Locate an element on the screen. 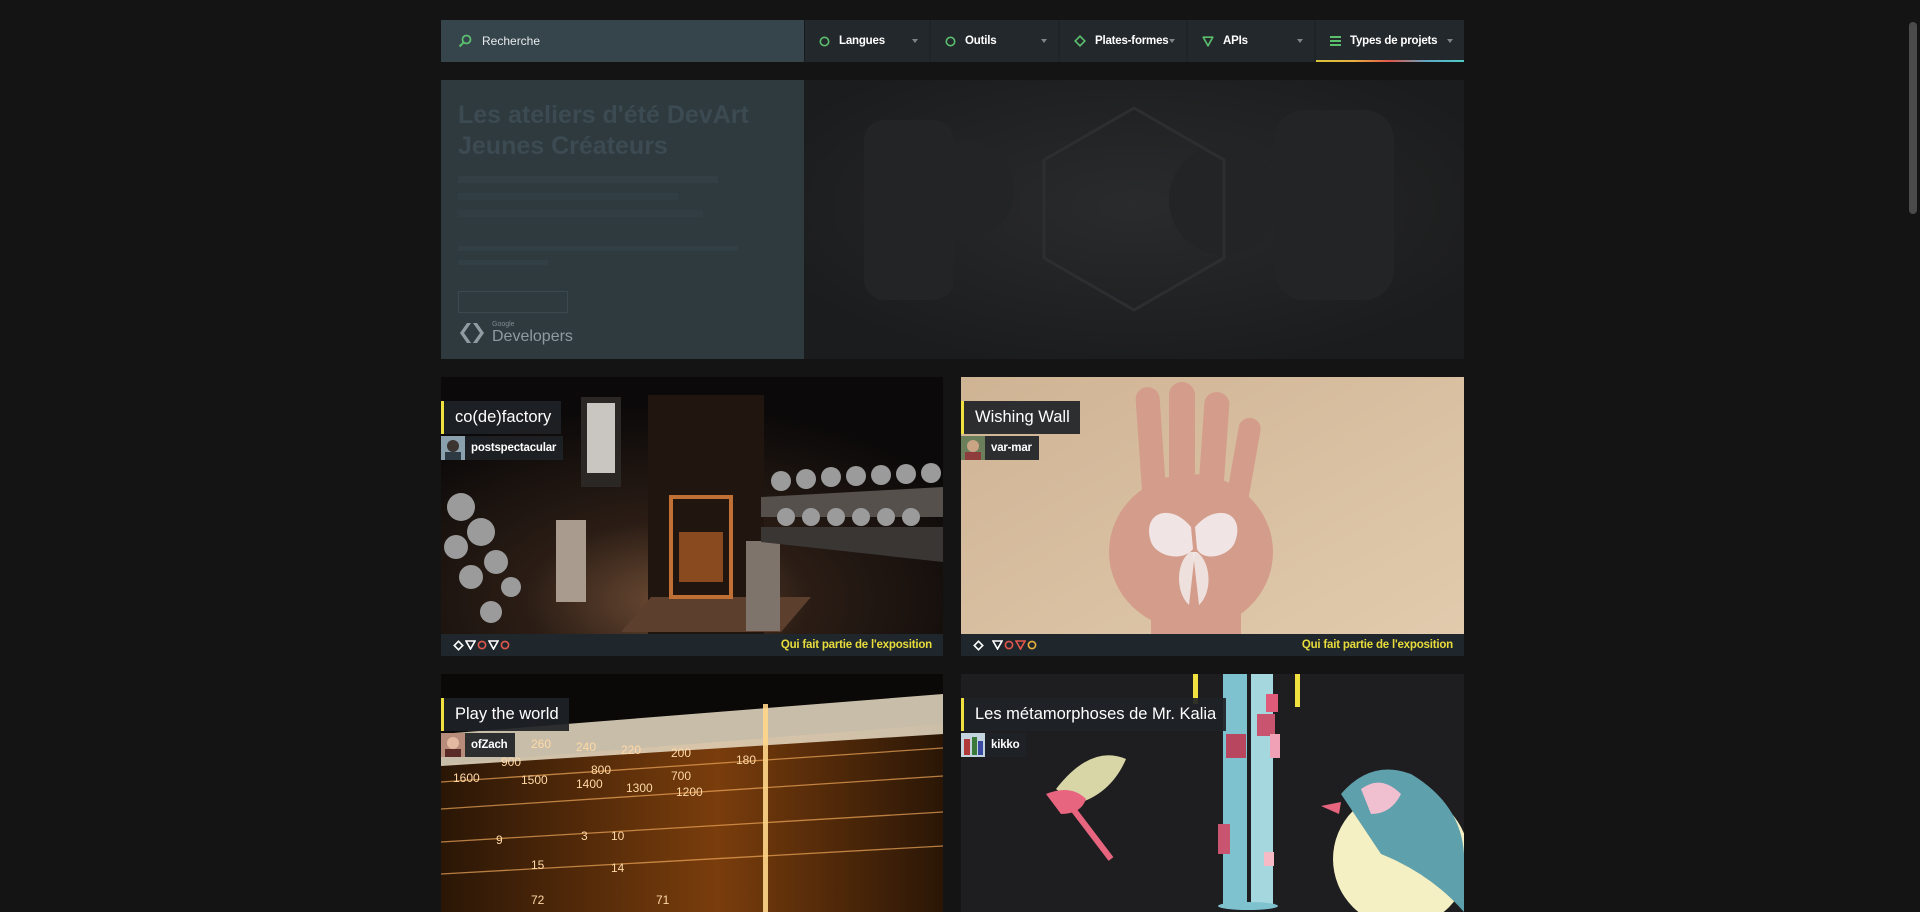 The width and height of the screenshot is (1920, 912). filter-label: Outils is located at coordinates (981, 41).